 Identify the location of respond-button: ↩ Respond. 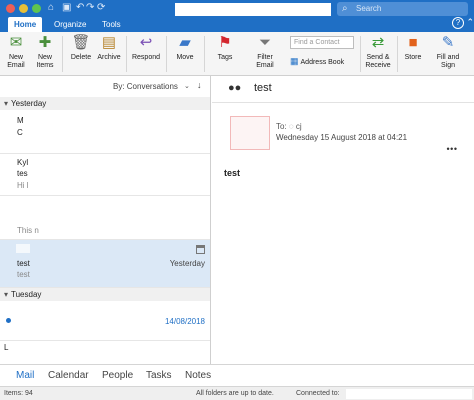
(146, 48).